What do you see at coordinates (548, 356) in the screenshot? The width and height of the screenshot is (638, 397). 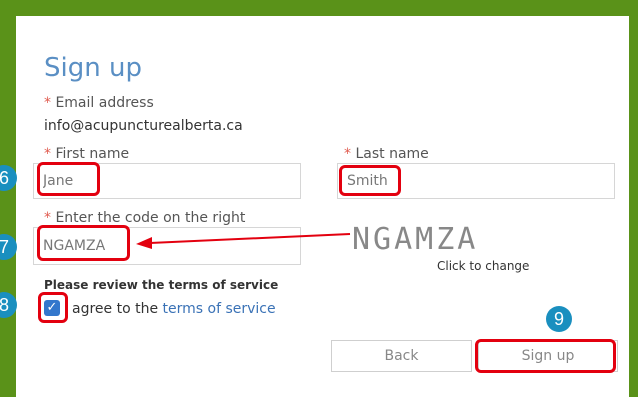 I see `sign-up-button: Sign up` at bounding box center [548, 356].